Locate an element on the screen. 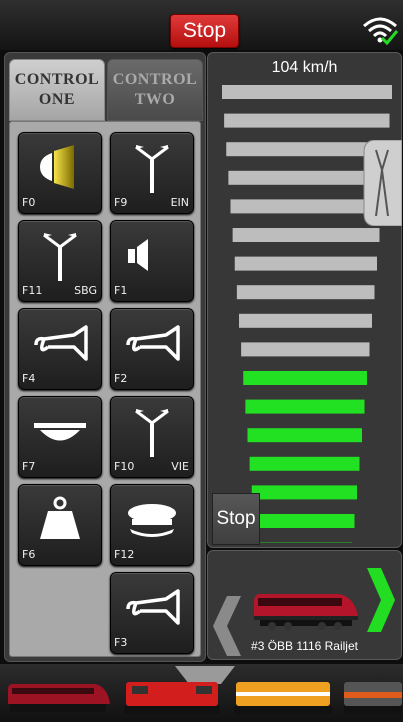 The image size is (403, 722). conductor-cap-icon is located at coordinates (152, 520).